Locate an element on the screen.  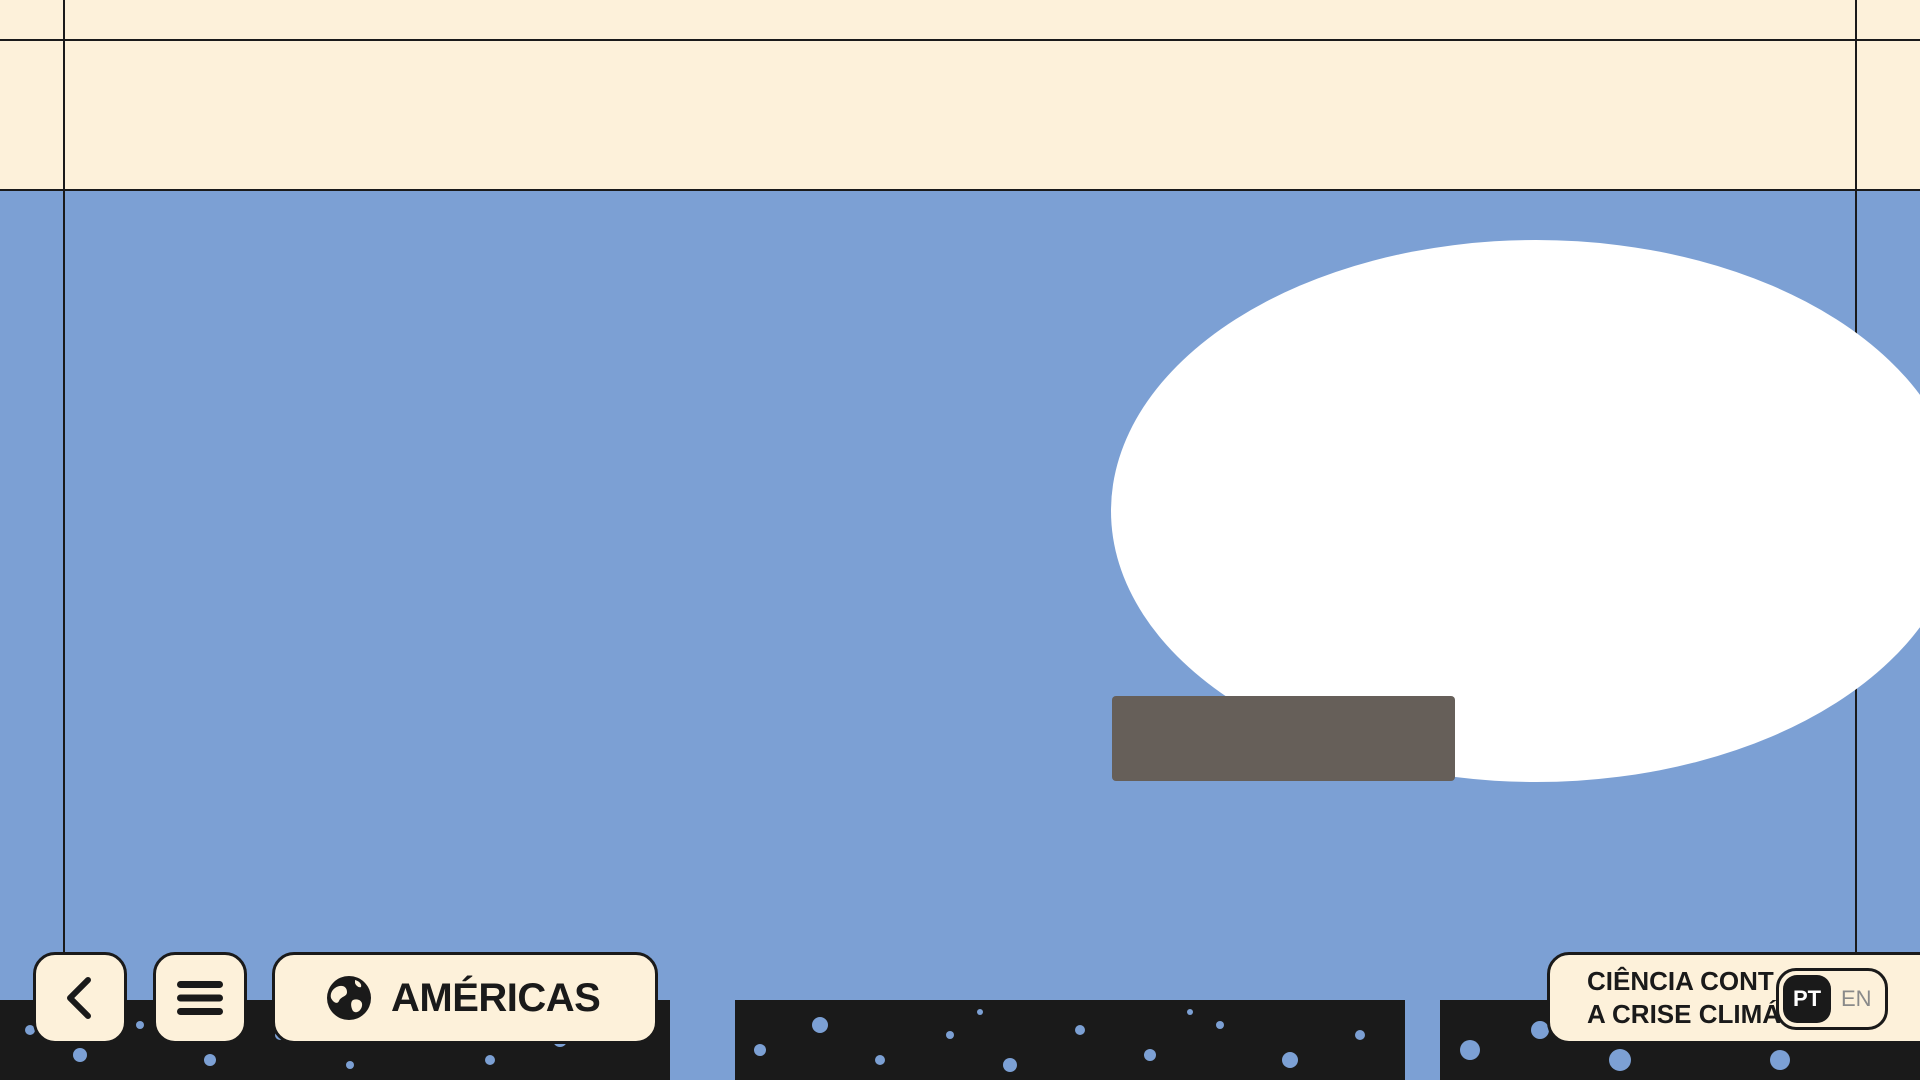
globe-icon is located at coordinates (349, 998).